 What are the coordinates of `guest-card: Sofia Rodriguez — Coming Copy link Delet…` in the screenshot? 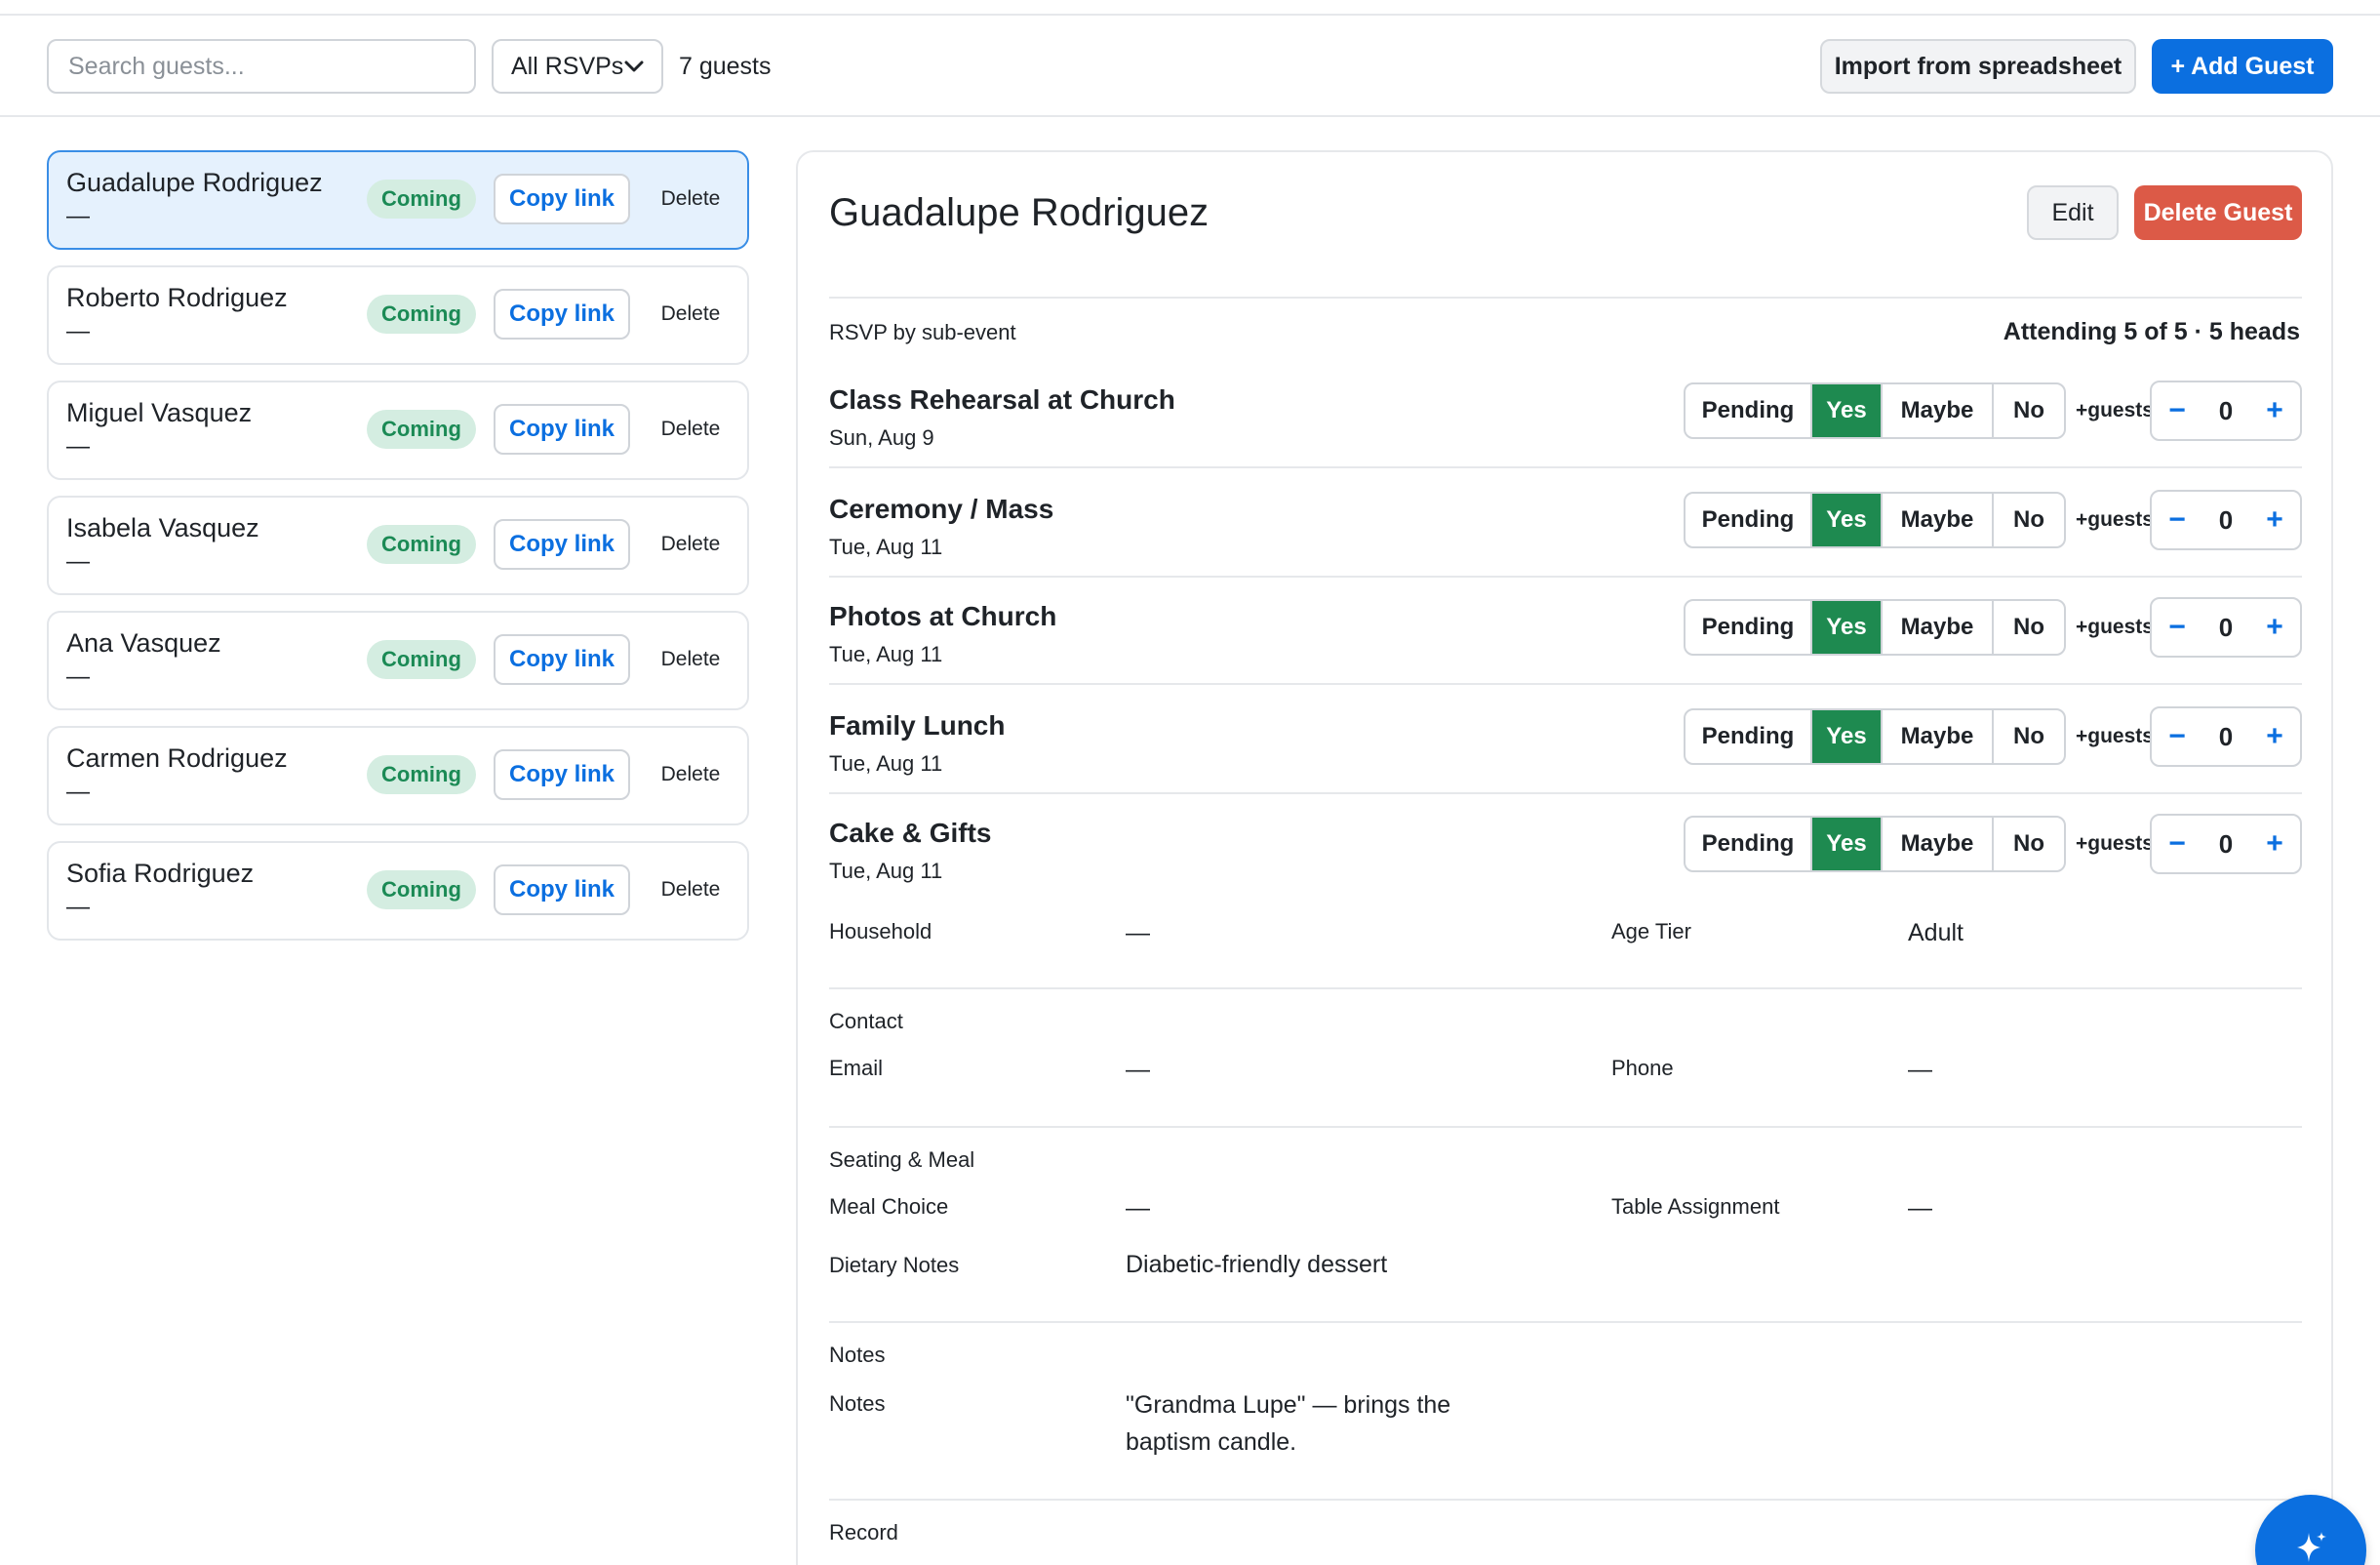 It's located at (398, 891).